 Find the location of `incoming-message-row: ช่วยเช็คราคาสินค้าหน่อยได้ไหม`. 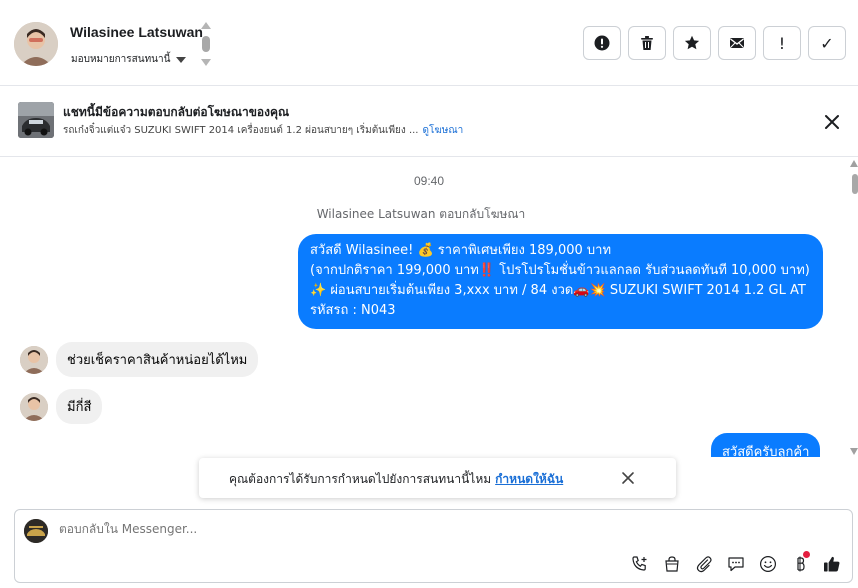

incoming-message-row: ช่วยเช็คราคาสินค้าหน่อยได้ไหม is located at coordinates (139, 359).